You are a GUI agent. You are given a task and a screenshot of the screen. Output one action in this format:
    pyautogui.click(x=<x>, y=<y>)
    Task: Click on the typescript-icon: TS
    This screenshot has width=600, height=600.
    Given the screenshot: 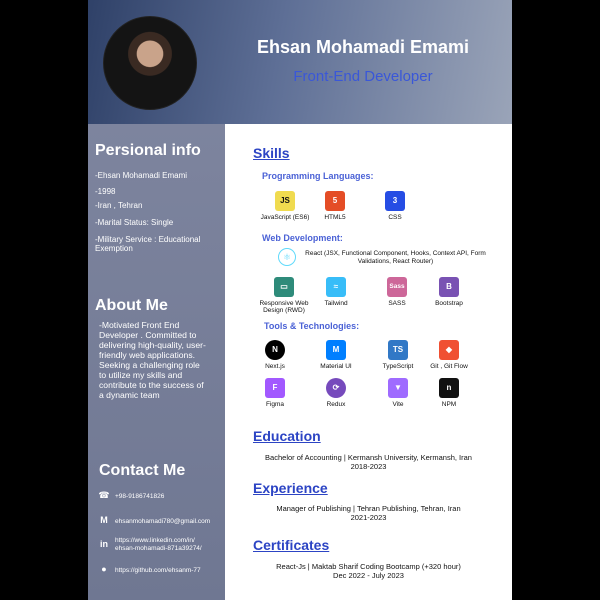 What is the action you would take?
    pyautogui.click(x=398, y=350)
    